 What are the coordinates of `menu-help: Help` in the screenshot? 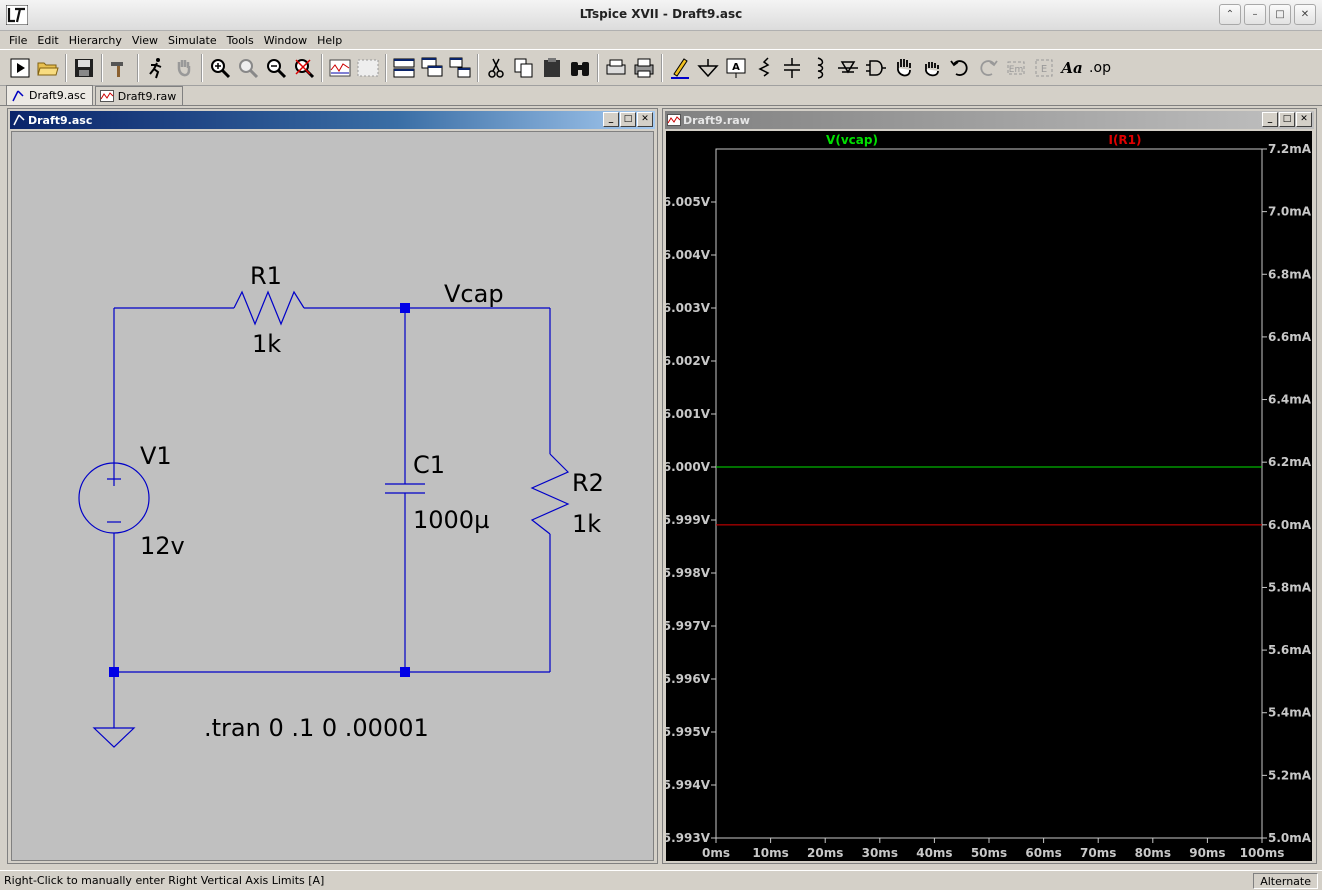 It's located at (329, 40).